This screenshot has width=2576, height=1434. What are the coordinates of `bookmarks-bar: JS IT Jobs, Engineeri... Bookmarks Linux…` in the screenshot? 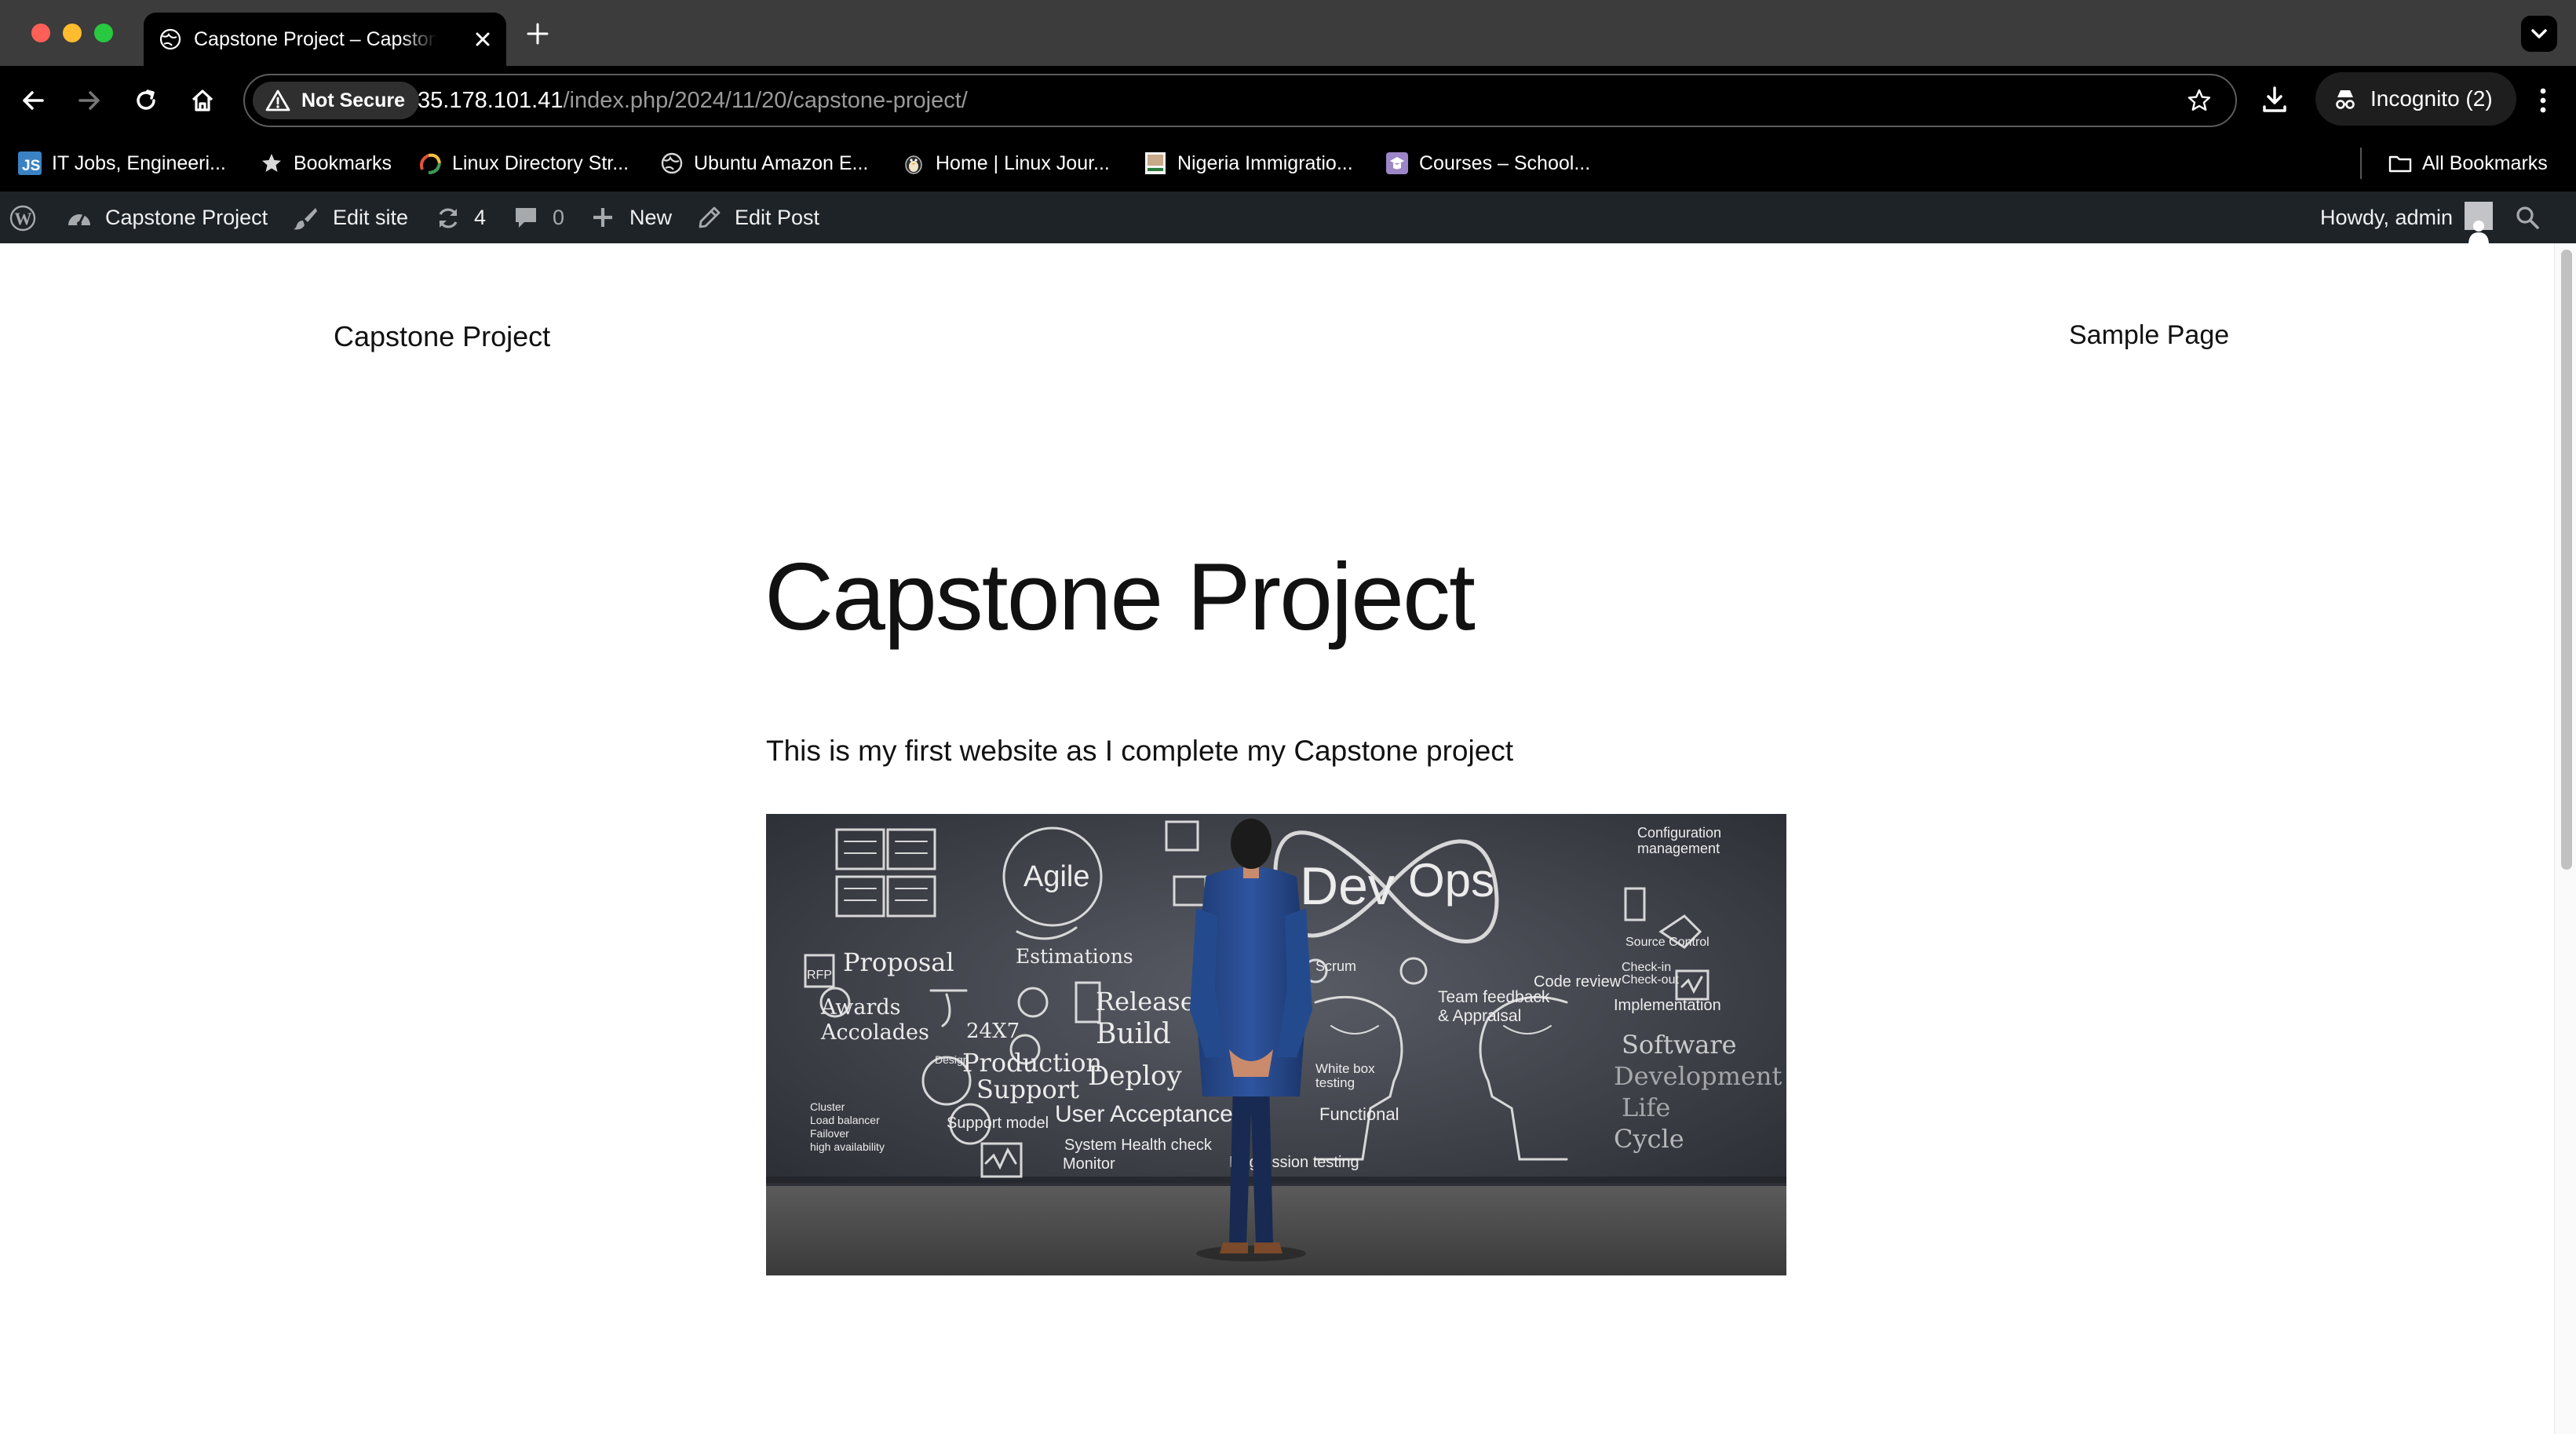 It's located at (1288, 163).